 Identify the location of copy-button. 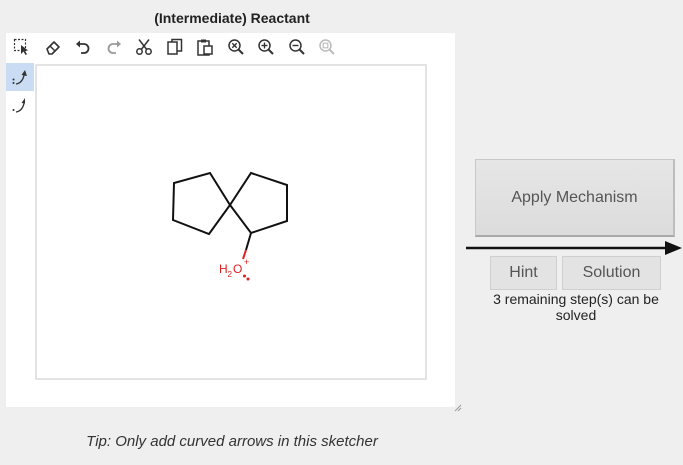
(175, 47).